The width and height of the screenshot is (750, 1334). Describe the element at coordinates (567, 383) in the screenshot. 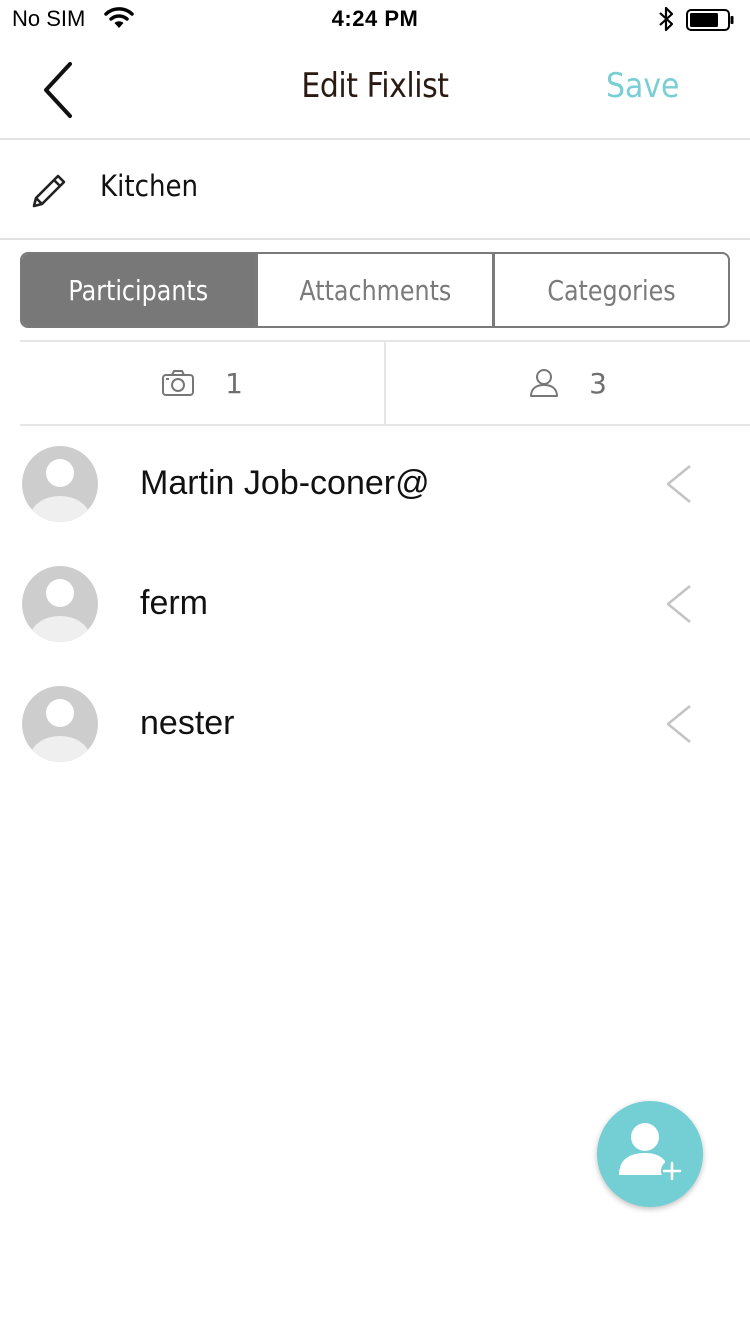

I see `participant-count-stat: 3` at that location.